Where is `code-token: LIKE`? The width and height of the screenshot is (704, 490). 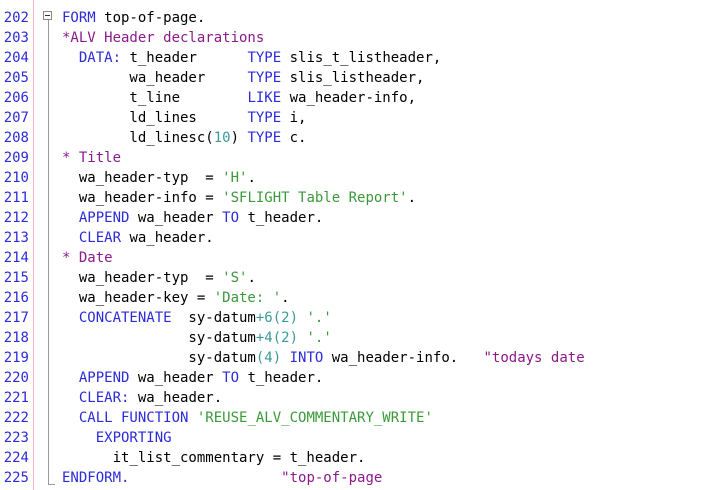
code-token: LIKE is located at coordinates (264, 98).